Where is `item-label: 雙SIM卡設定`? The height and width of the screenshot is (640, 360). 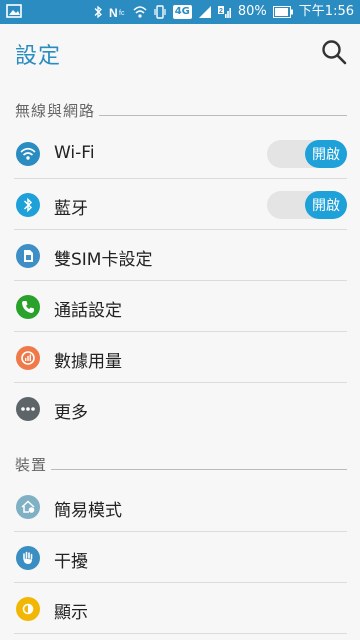
item-label: 雙SIM卡設定 is located at coordinates (103, 260).